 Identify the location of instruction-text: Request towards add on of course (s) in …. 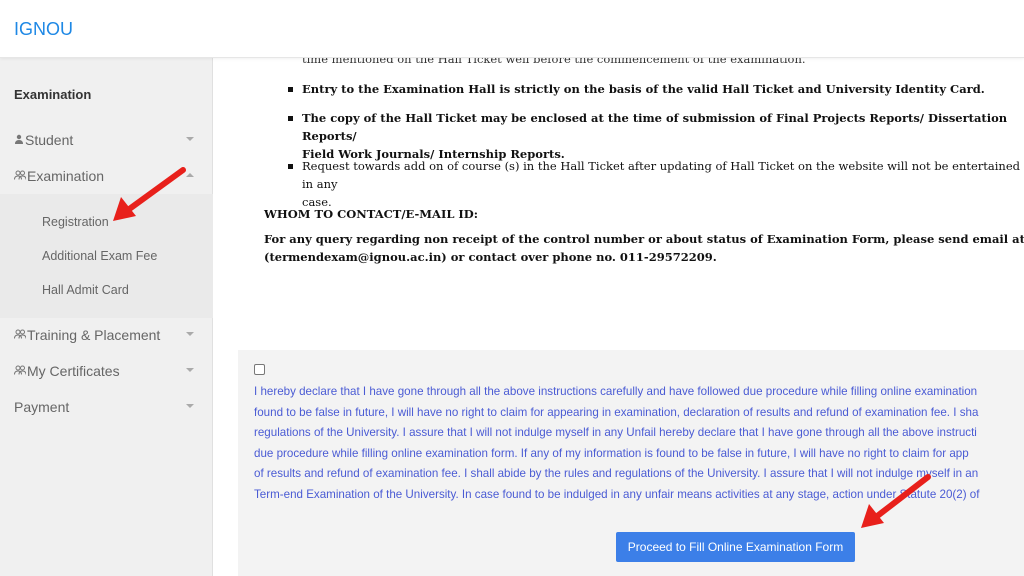
(661, 184).